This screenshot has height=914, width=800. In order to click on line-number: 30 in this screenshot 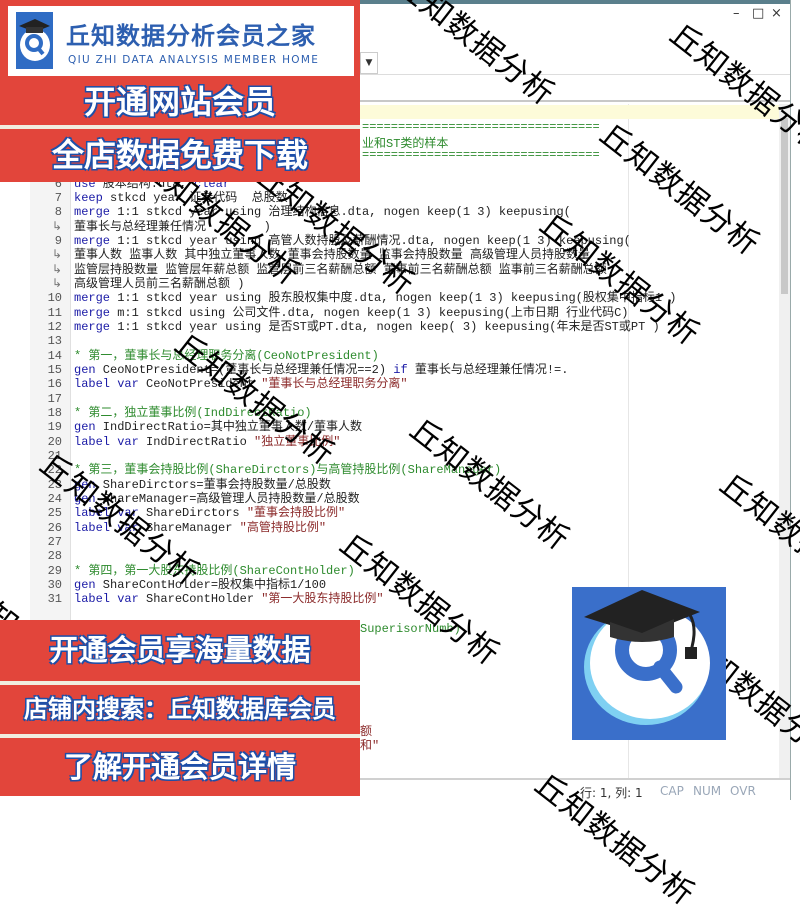, I will do `click(54, 585)`.